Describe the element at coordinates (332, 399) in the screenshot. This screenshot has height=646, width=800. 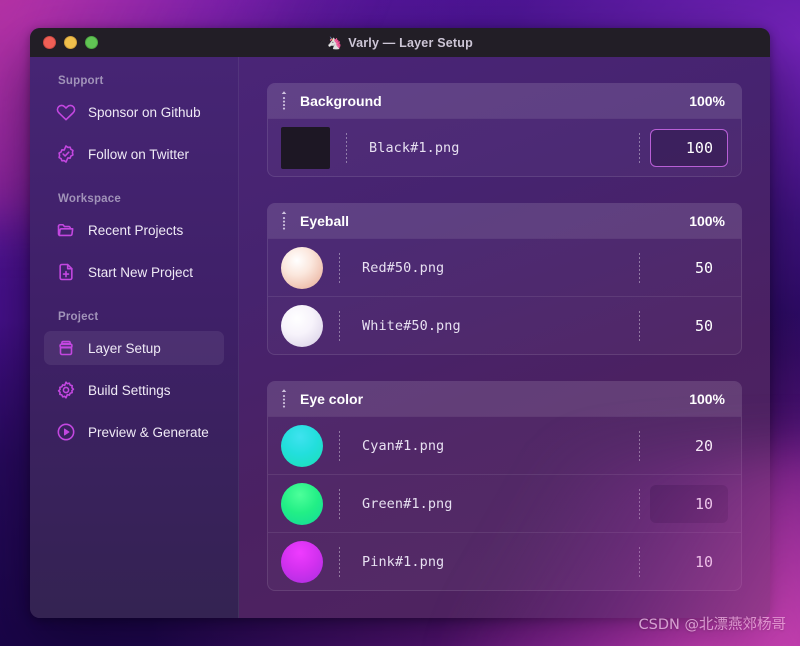
I see `layer-group-name: Eye color` at that location.